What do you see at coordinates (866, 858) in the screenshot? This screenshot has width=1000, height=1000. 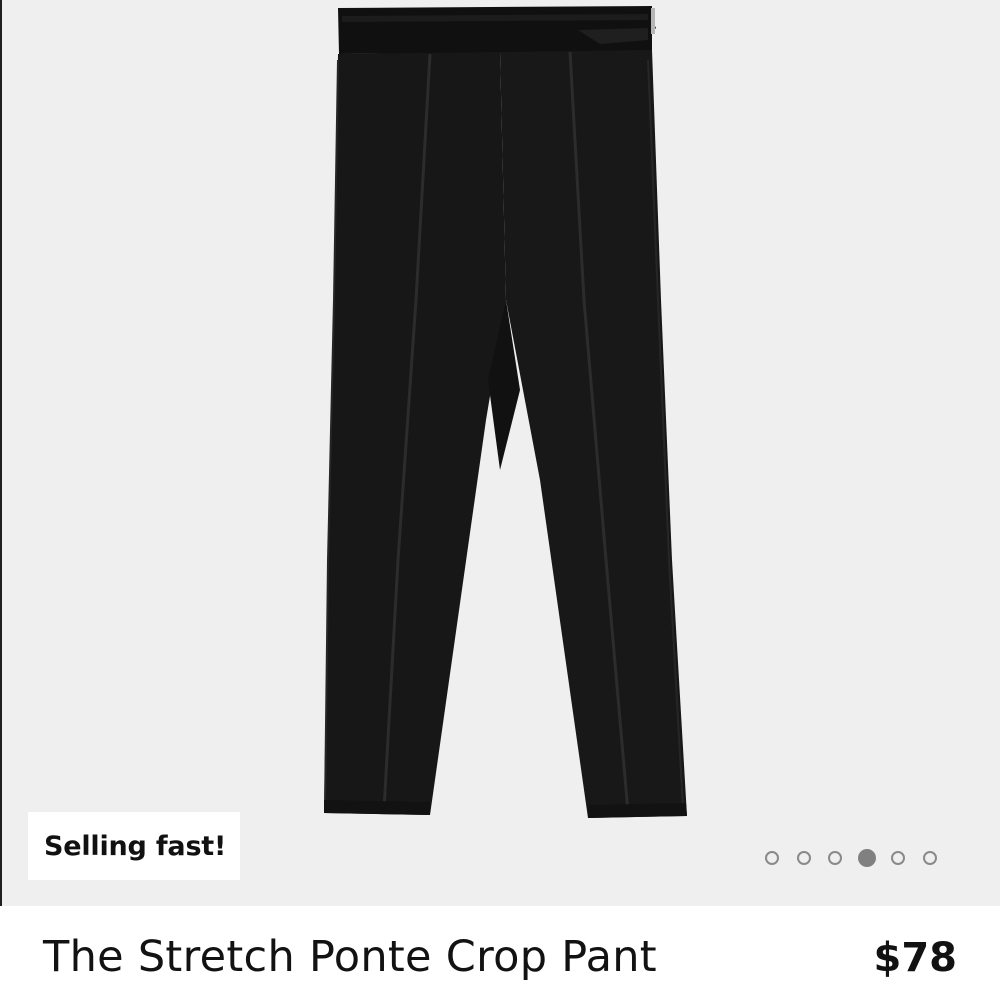 I see `carousel-dot-4-active` at bounding box center [866, 858].